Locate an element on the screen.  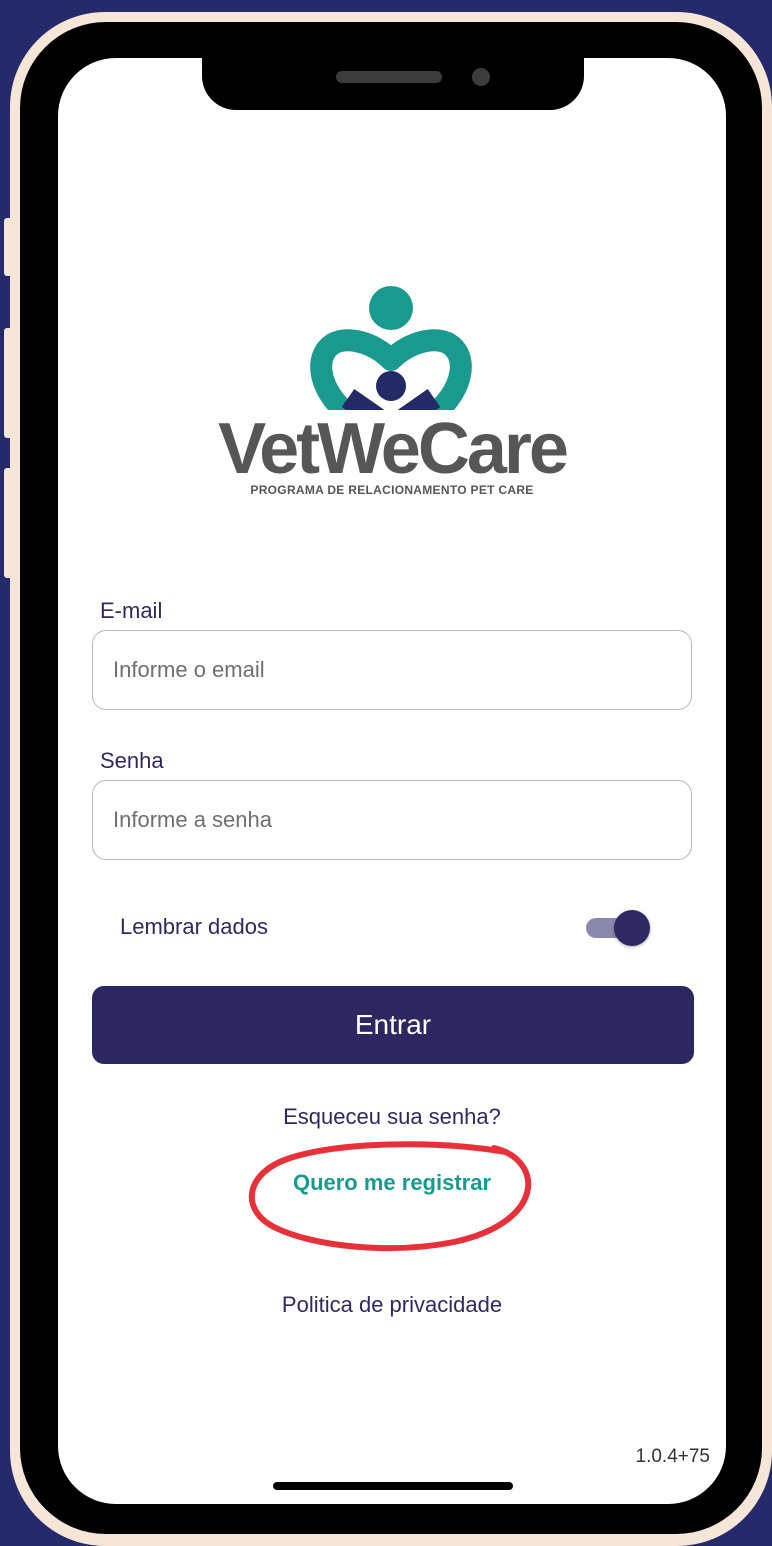
phone-notch is located at coordinates (393, 82).